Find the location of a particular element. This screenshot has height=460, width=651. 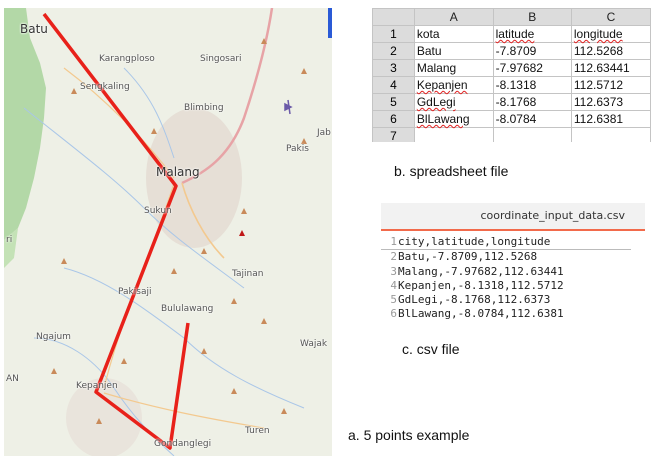

spreadsheet-cell: 112.5268 is located at coordinates (610, 51).